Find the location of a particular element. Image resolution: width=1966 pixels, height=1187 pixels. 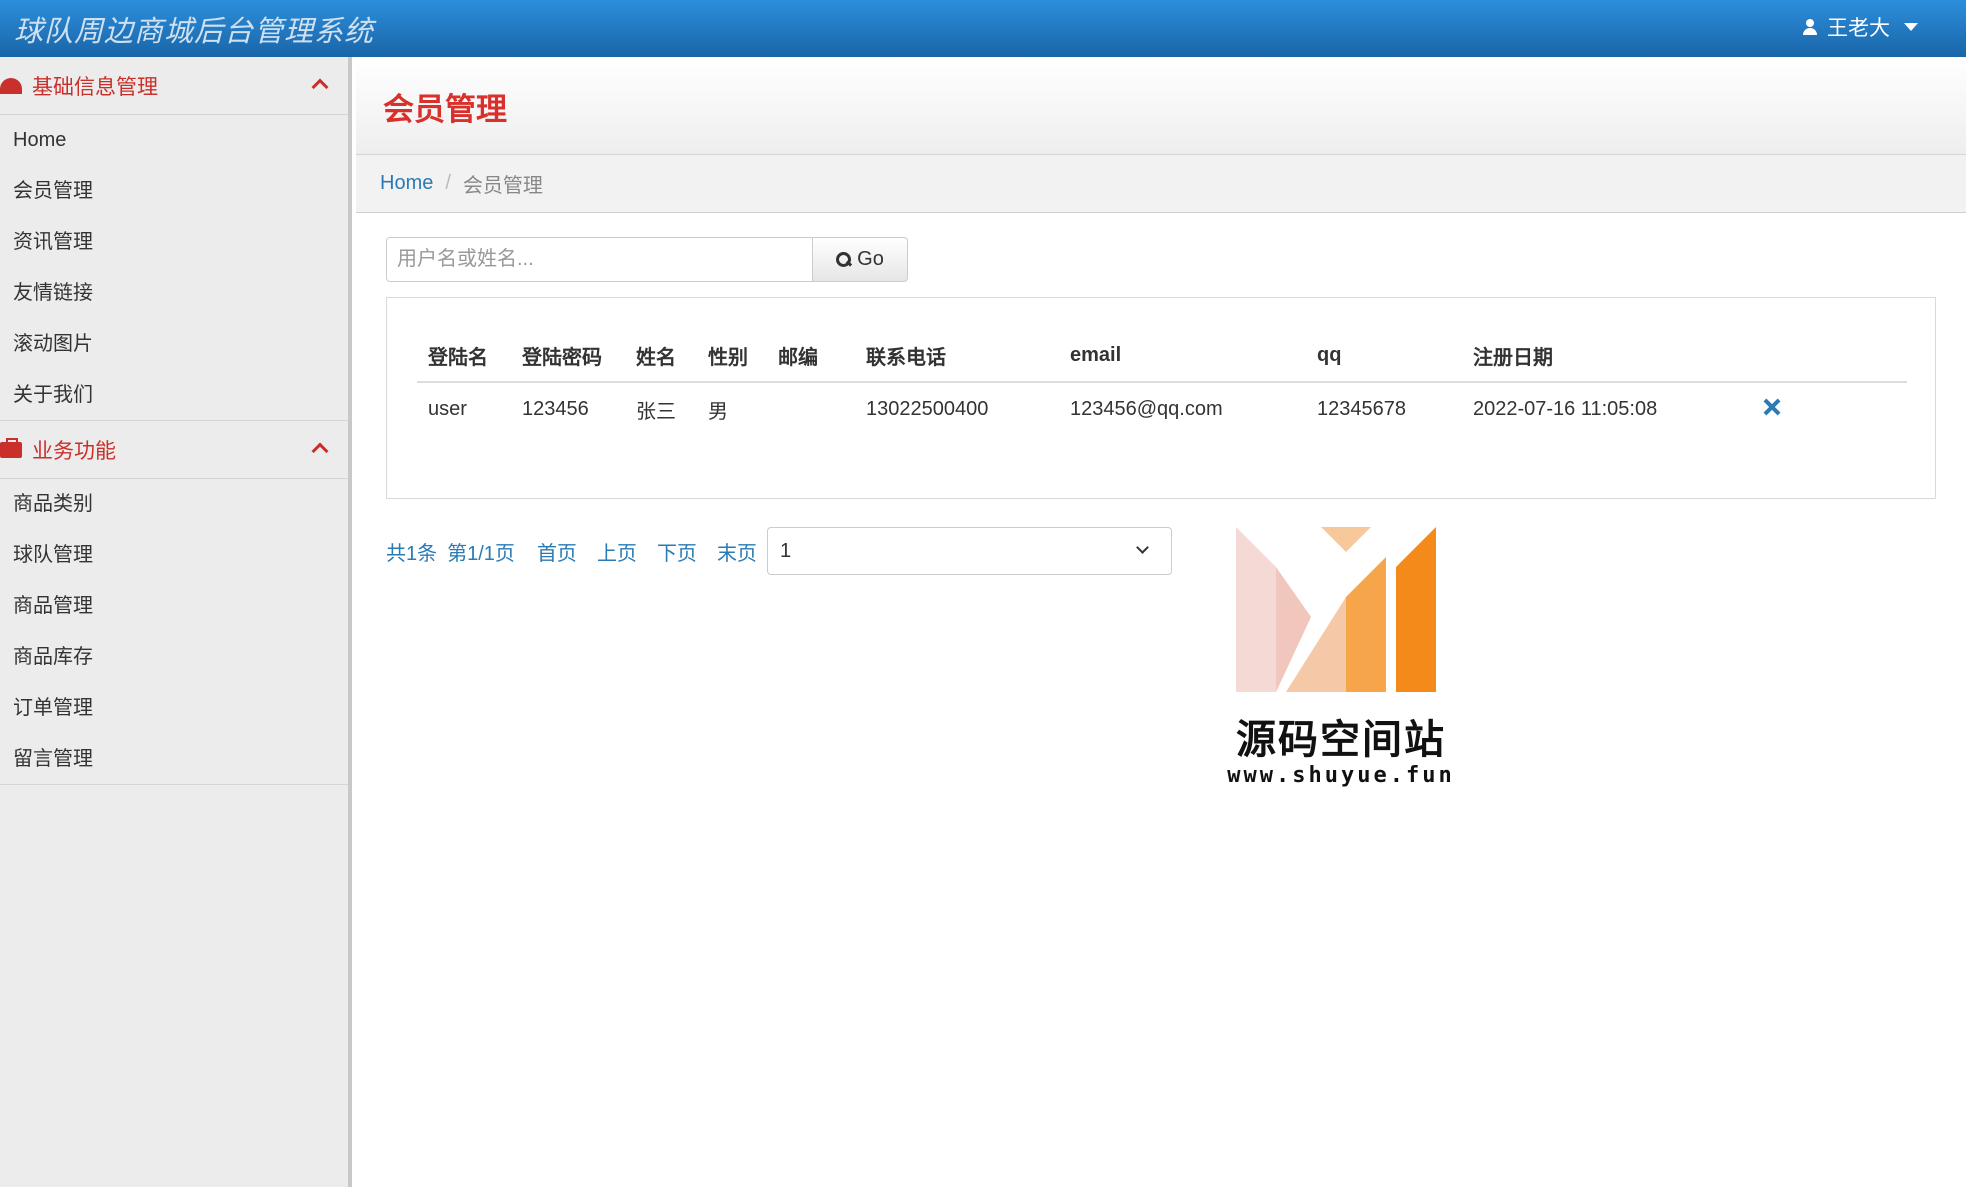

column-header-gender: 性别 is located at coordinates (732, 356).